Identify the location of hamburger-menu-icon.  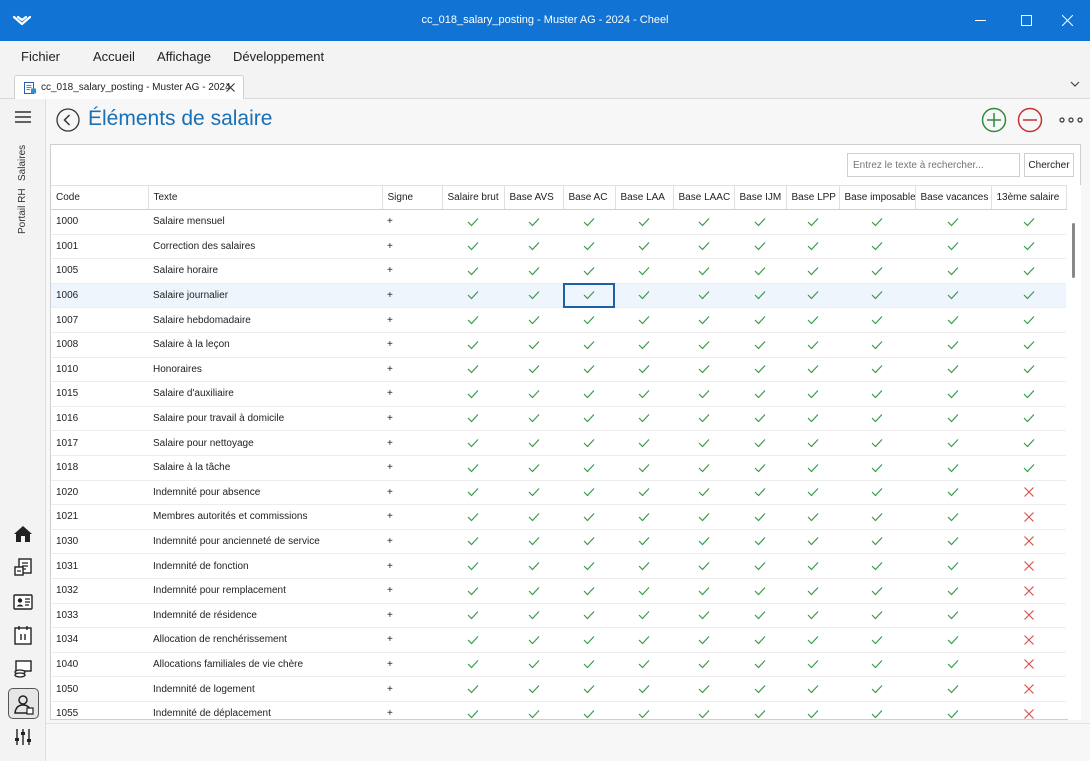
(23, 117).